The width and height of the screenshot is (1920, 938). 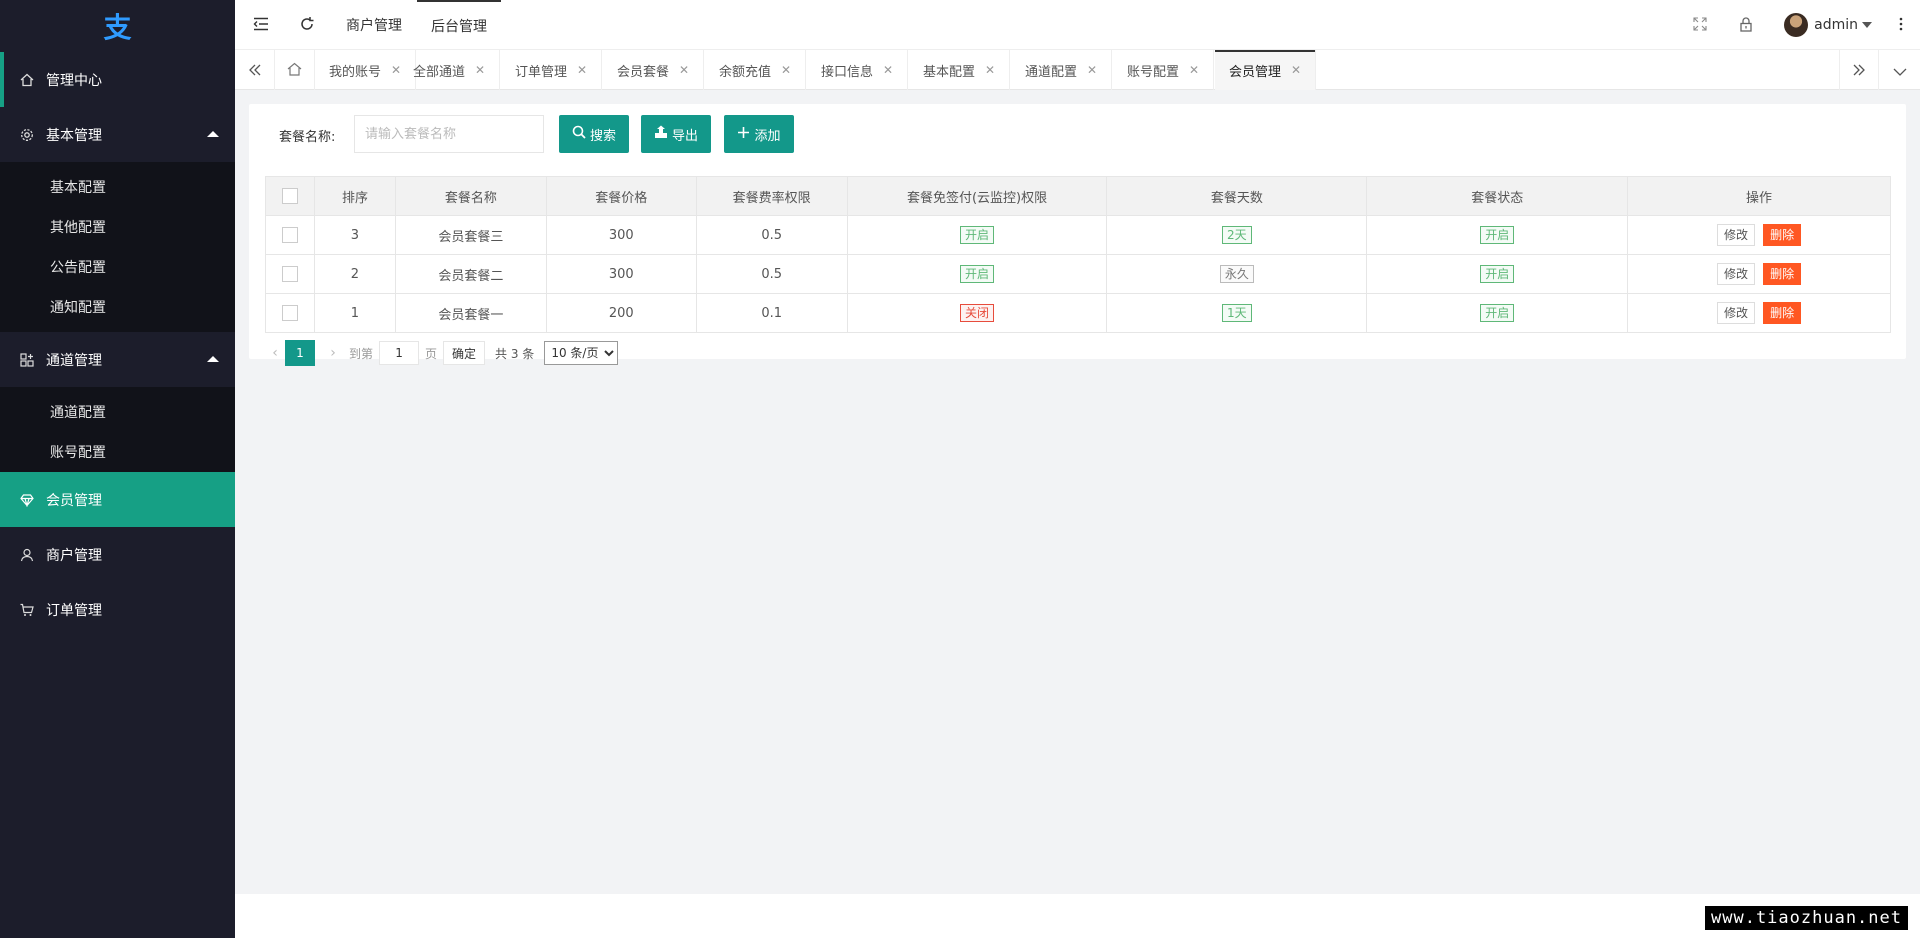 I want to click on days-cell: 2天, so click(x=1237, y=235).